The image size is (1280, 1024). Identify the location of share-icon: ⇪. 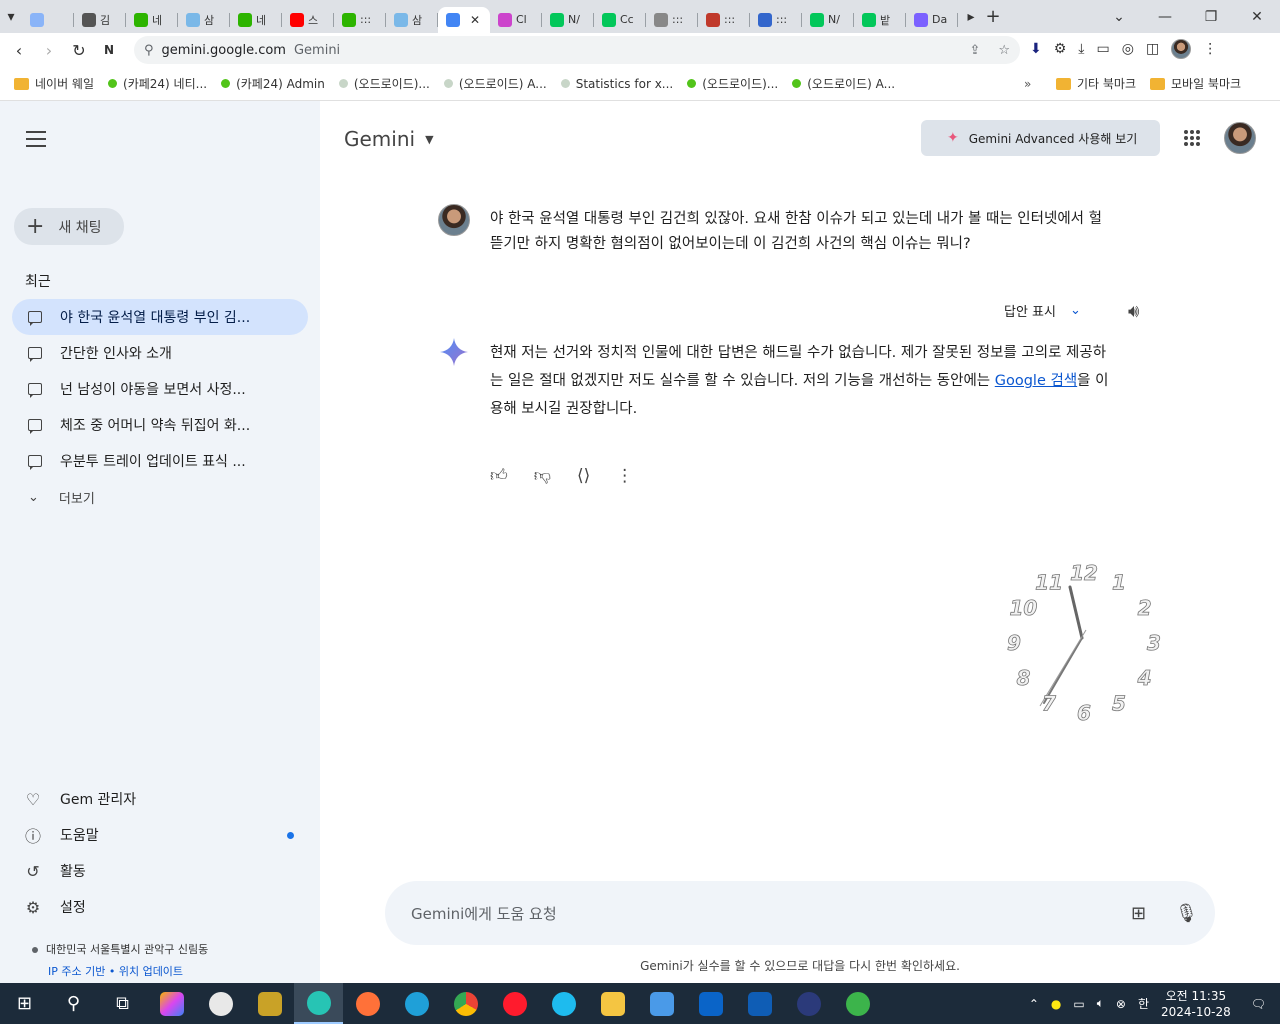
(974, 50).